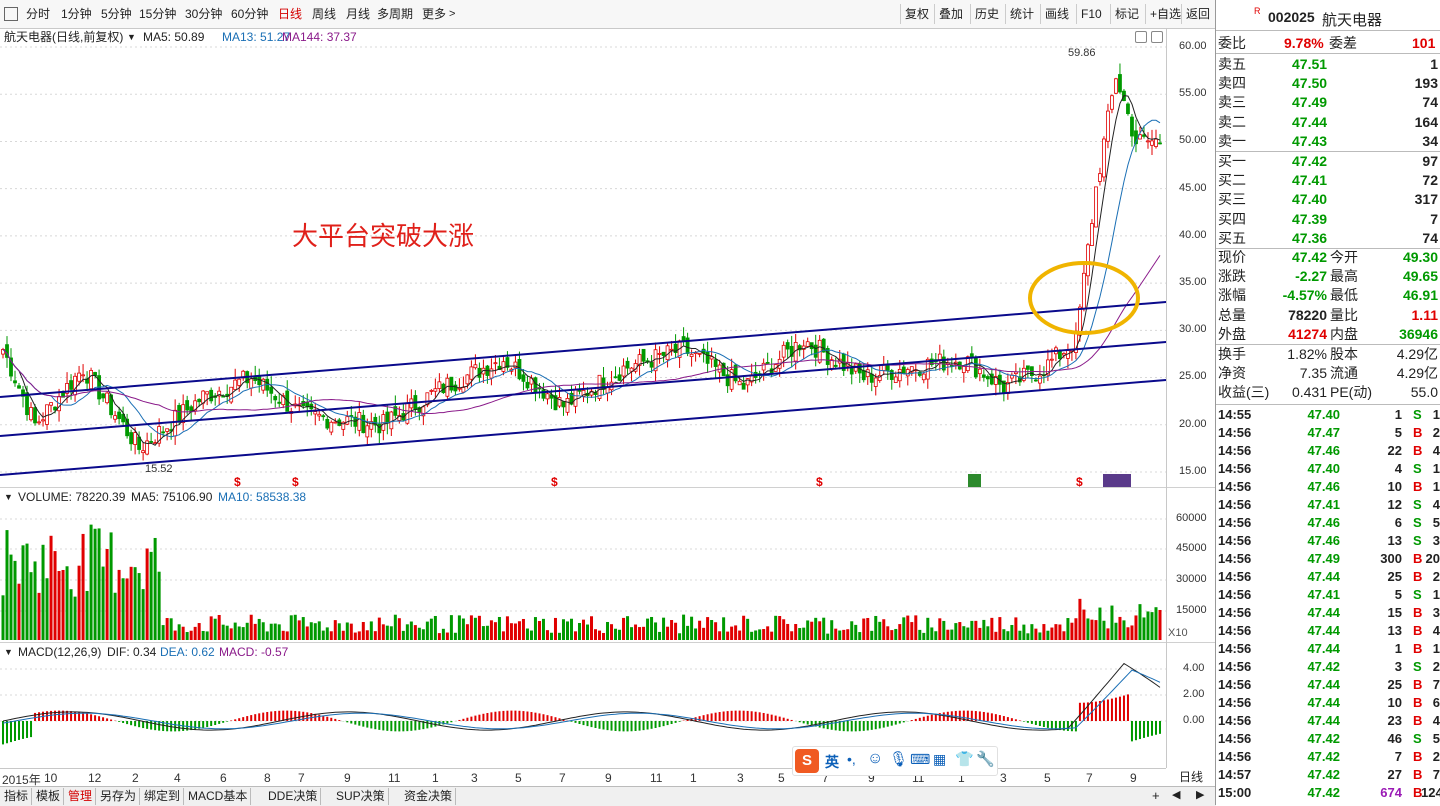 The width and height of the screenshot is (1440, 806). Describe the element at coordinates (116, 14) in the screenshot. I see `period-tab: 5分钟` at that location.